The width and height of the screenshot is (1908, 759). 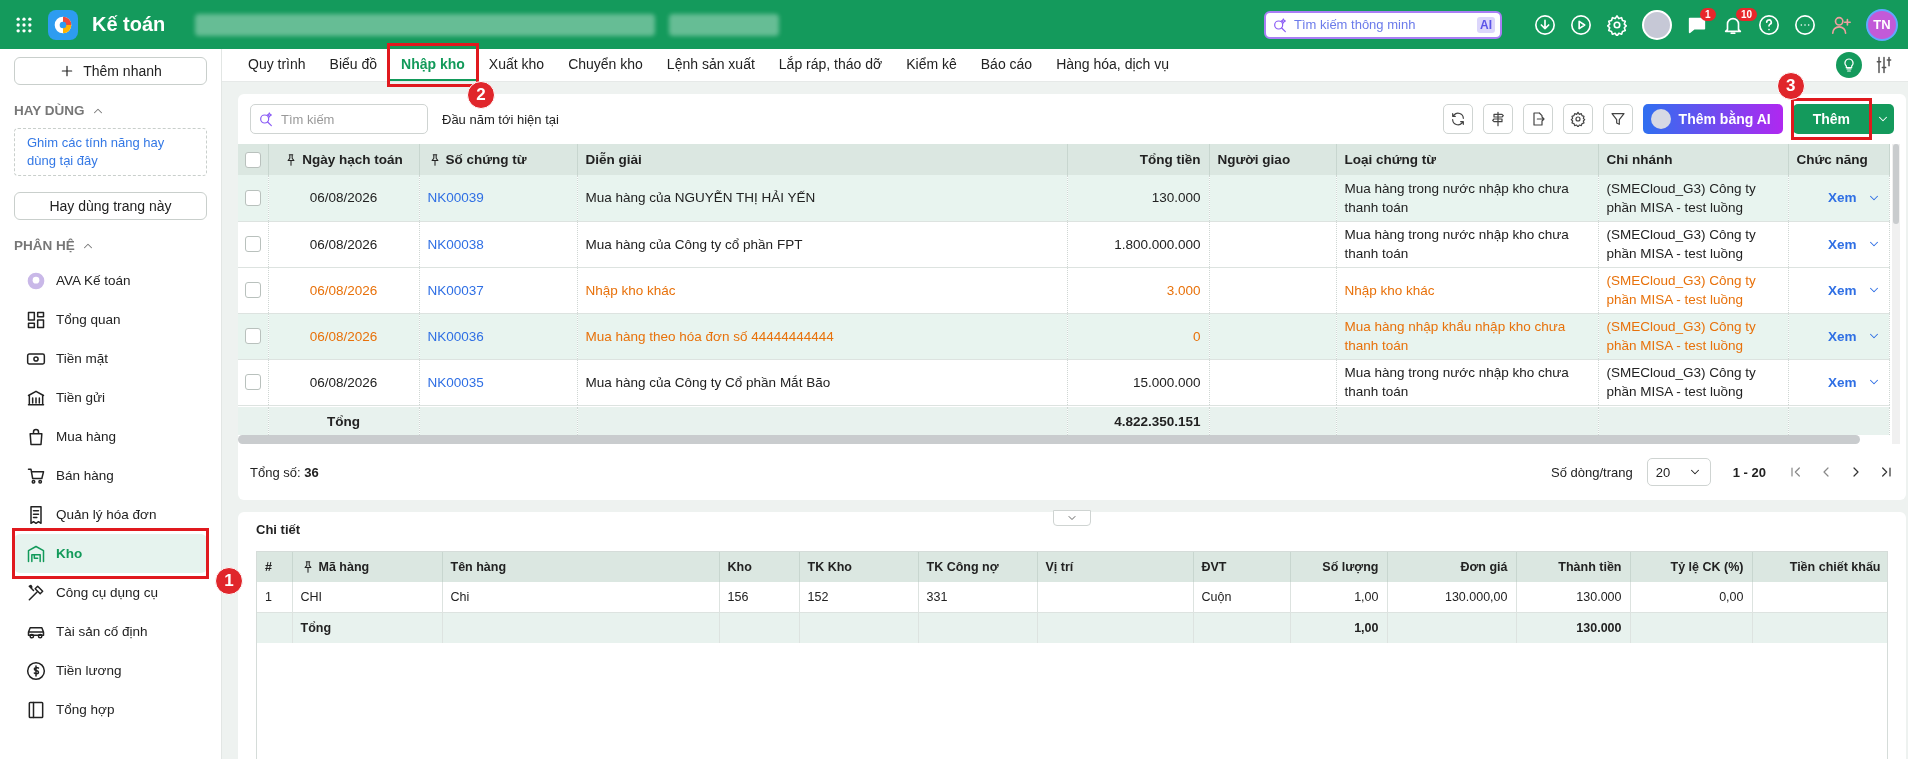 What do you see at coordinates (110, 280) in the screenshot?
I see `sidebar-item: AVA Kế toán` at bounding box center [110, 280].